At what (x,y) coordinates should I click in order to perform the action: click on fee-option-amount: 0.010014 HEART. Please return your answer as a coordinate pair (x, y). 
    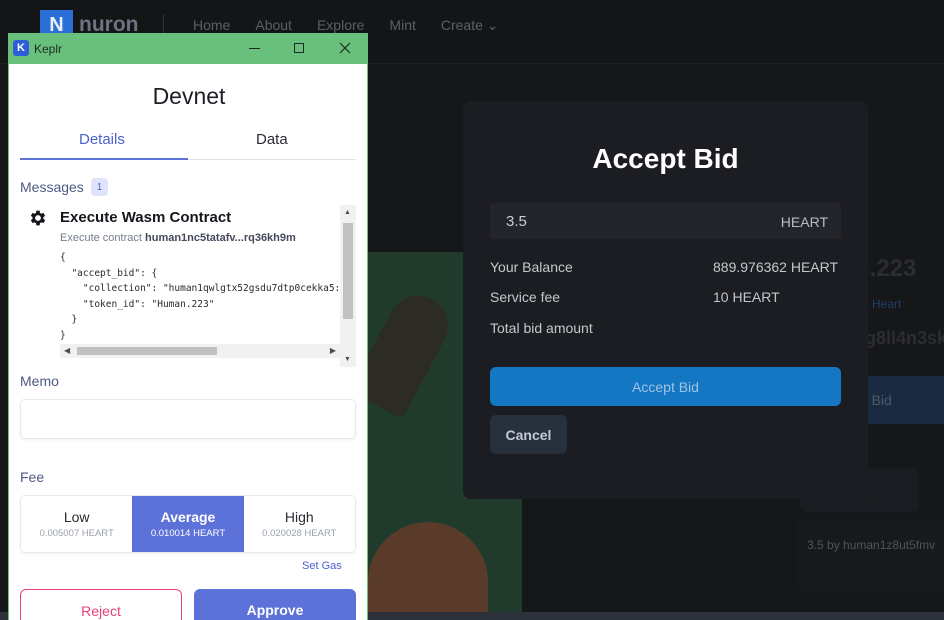
    Looking at the image, I should click on (188, 533).